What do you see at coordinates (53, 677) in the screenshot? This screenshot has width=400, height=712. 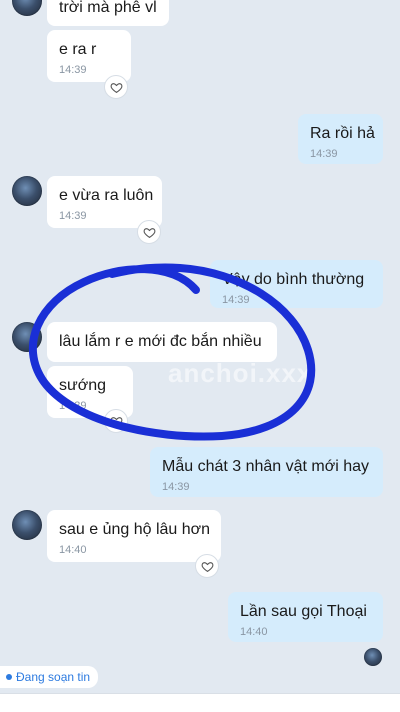 I see `typing-indicator-label: Đang soạn tin` at bounding box center [53, 677].